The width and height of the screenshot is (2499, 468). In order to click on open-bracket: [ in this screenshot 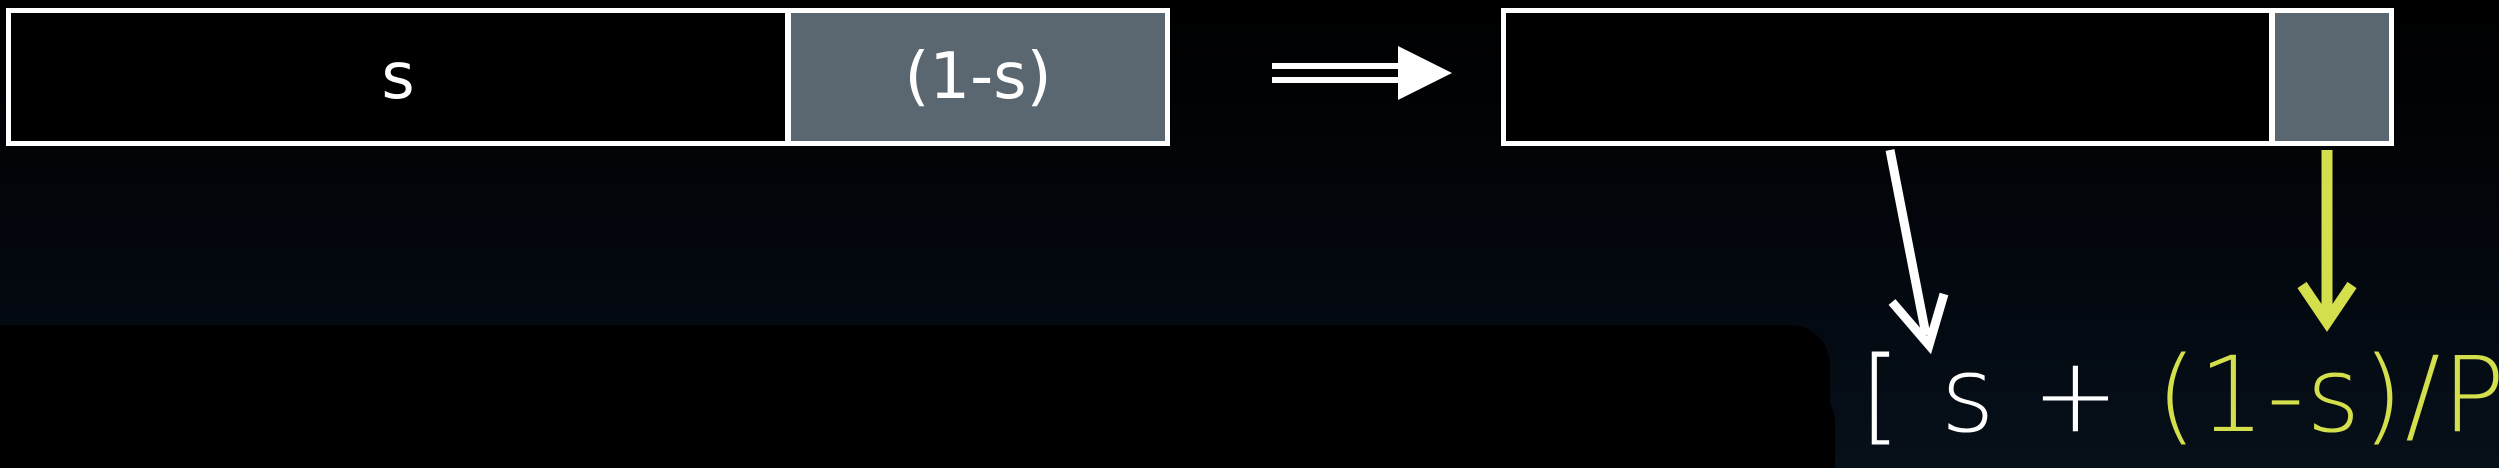, I will do `click(1881, 395)`.